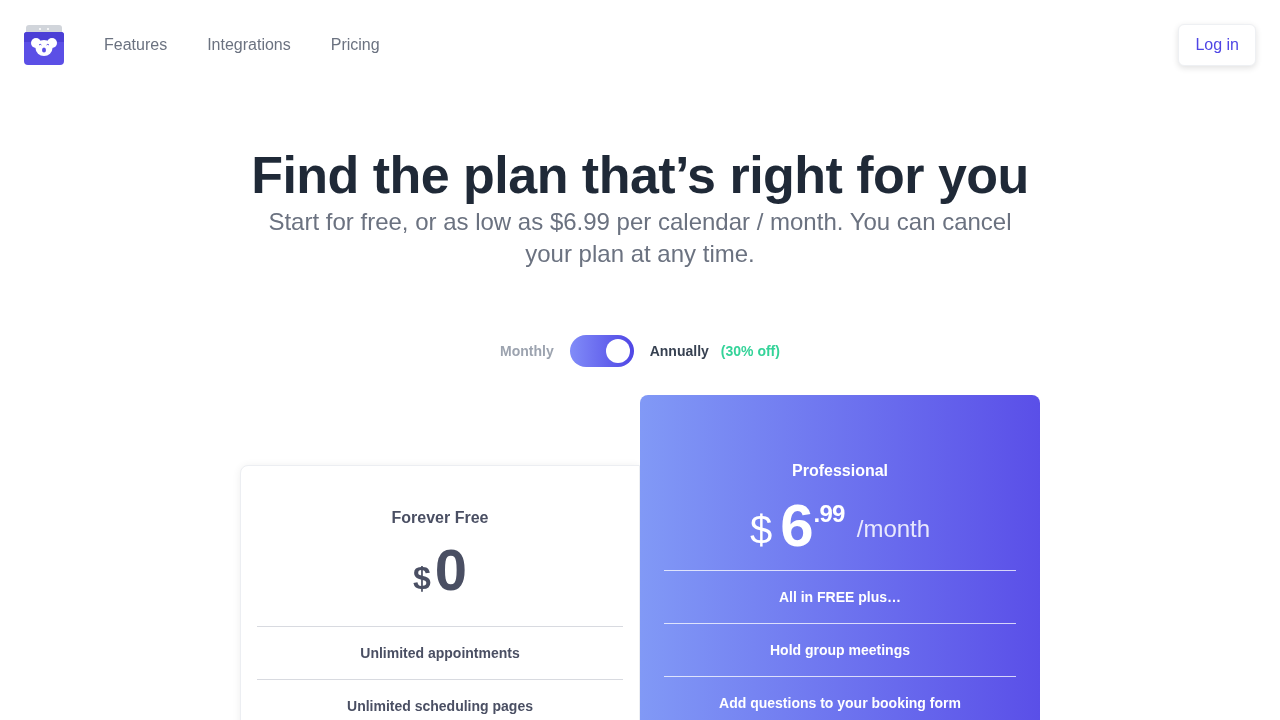 Image resolution: width=1280 pixels, height=720 pixels. What do you see at coordinates (601, 351) in the screenshot?
I see `billing-toggle` at bounding box center [601, 351].